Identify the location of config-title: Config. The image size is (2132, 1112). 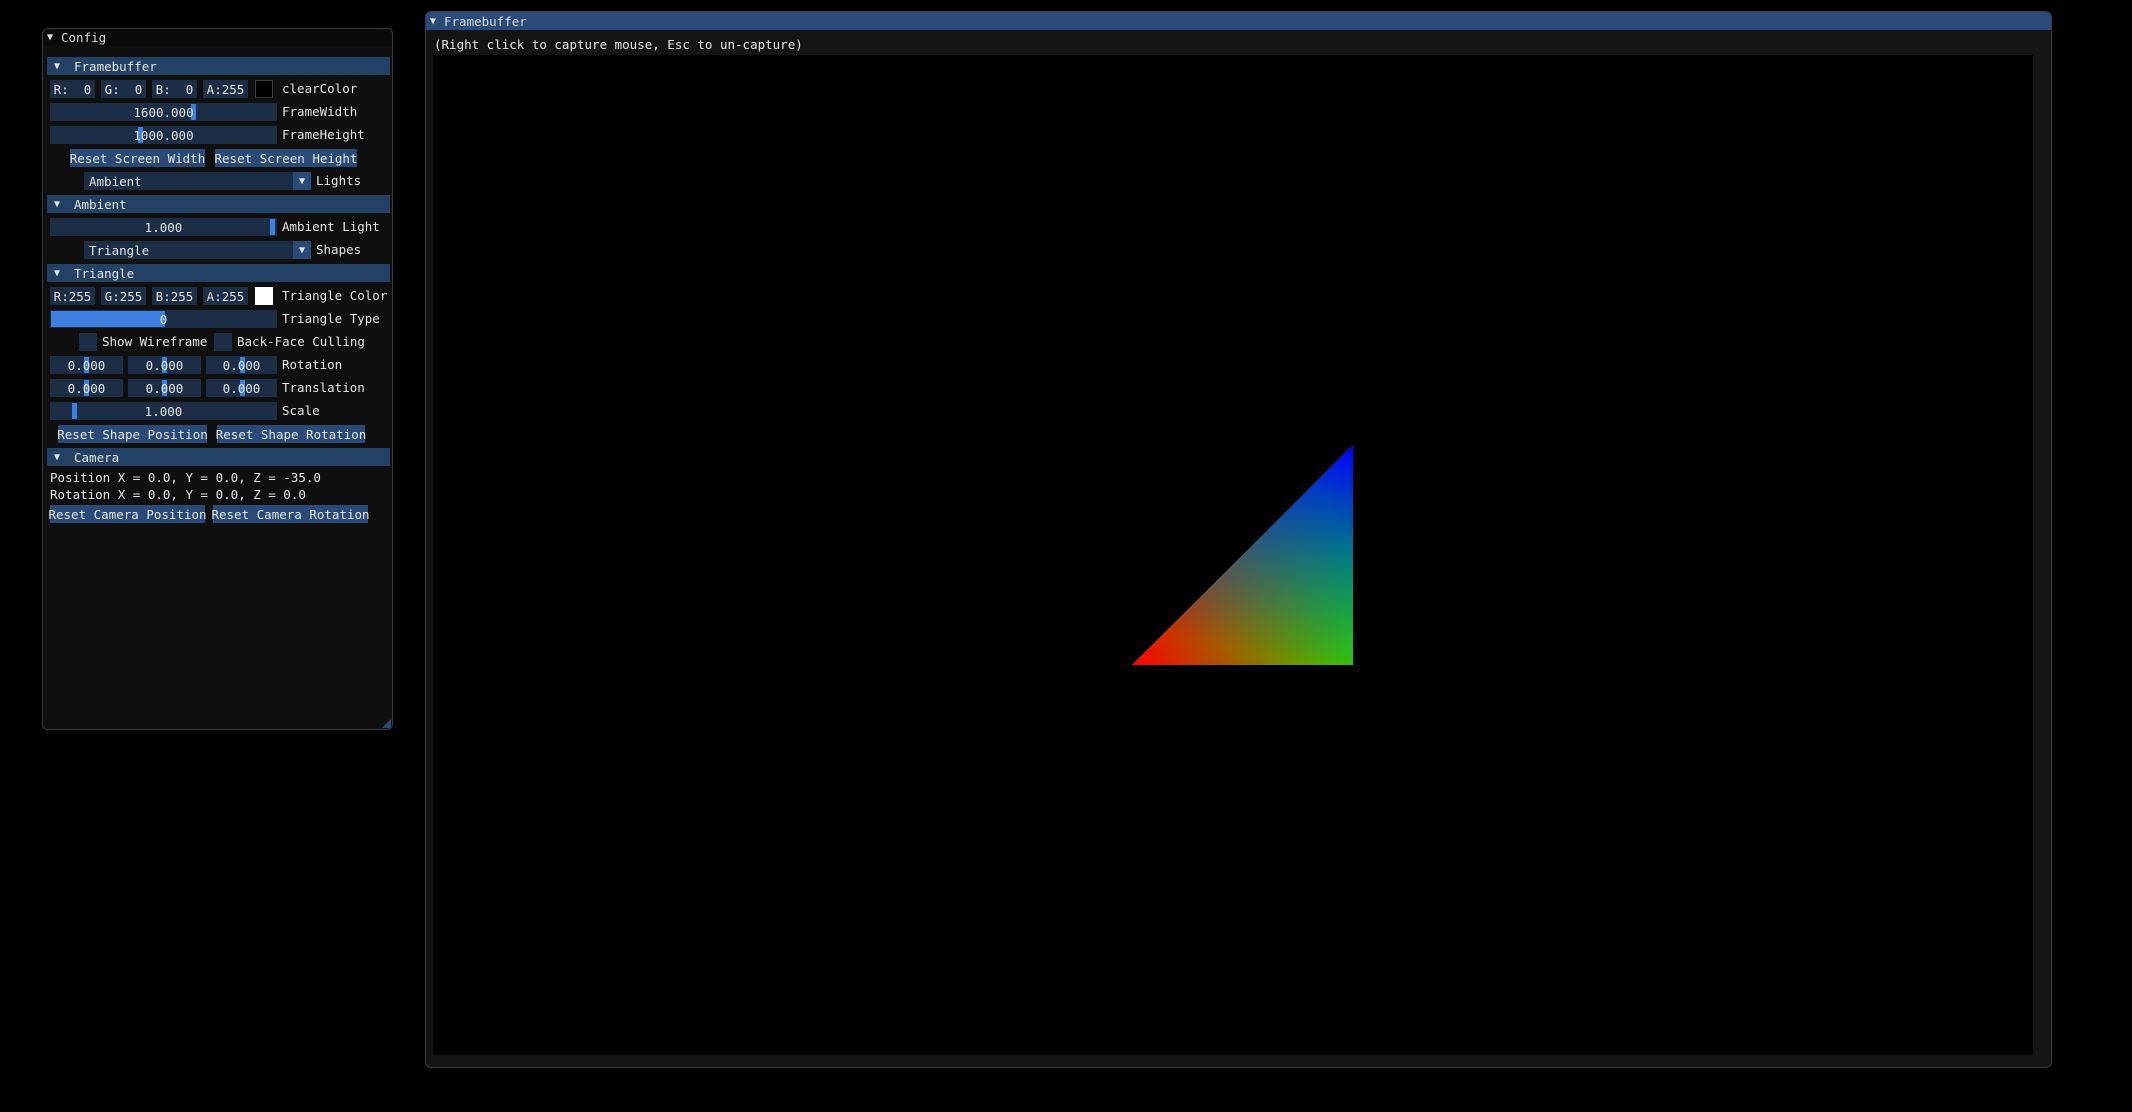
(84, 37).